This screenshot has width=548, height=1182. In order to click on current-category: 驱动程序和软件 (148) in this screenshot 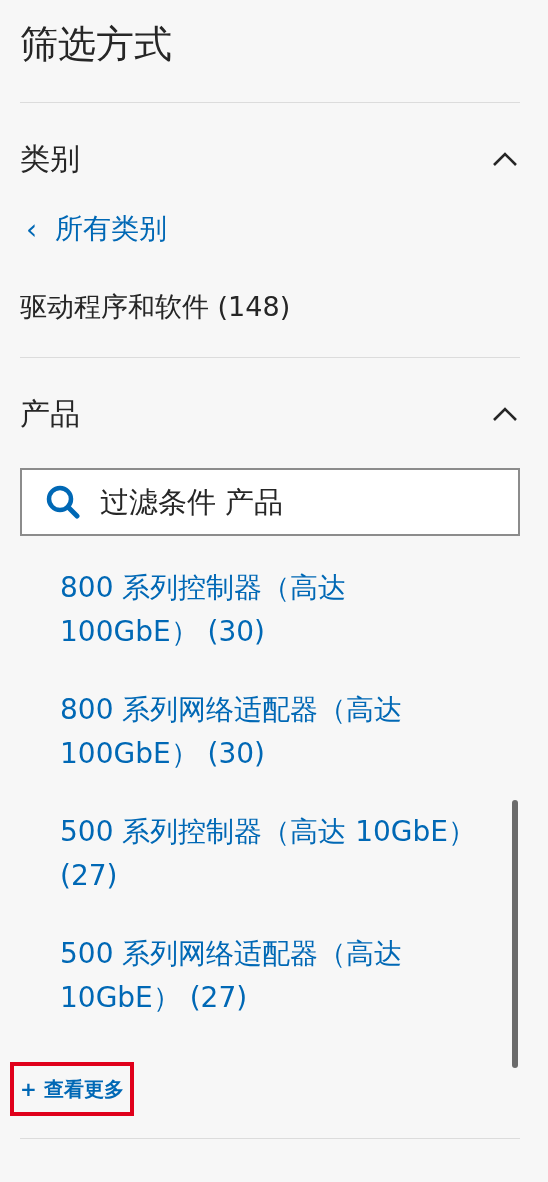, I will do `click(156, 307)`.